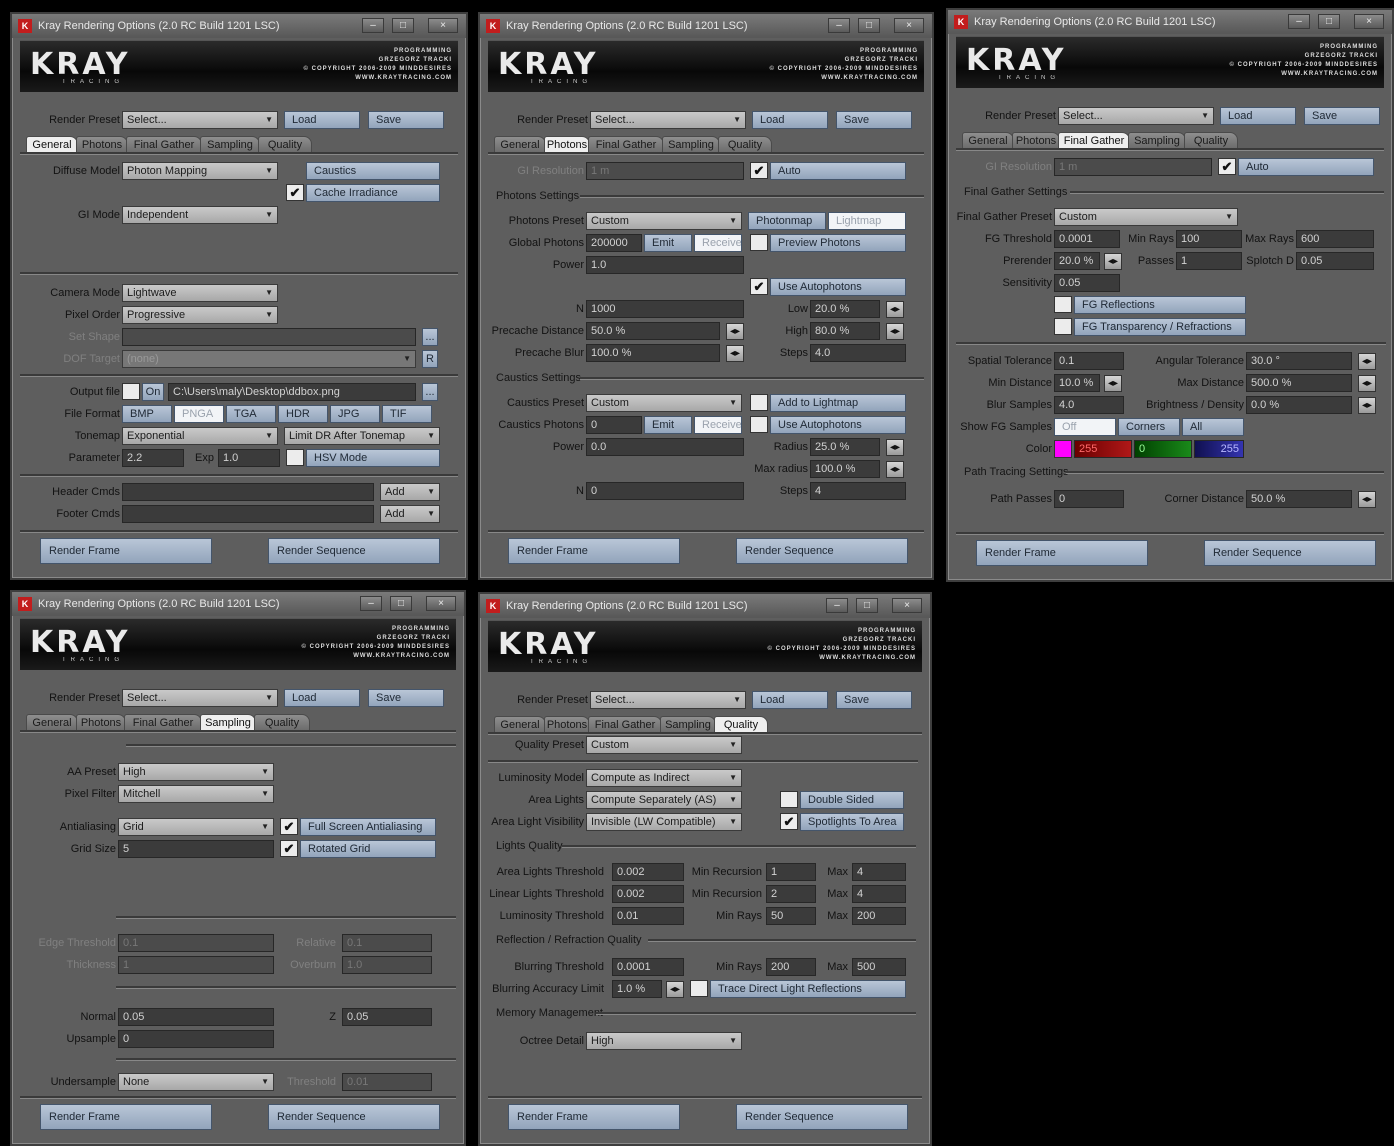  What do you see at coordinates (295, 192) in the screenshot?
I see `cache-irradiance-checkbox: ✔` at bounding box center [295, 192].